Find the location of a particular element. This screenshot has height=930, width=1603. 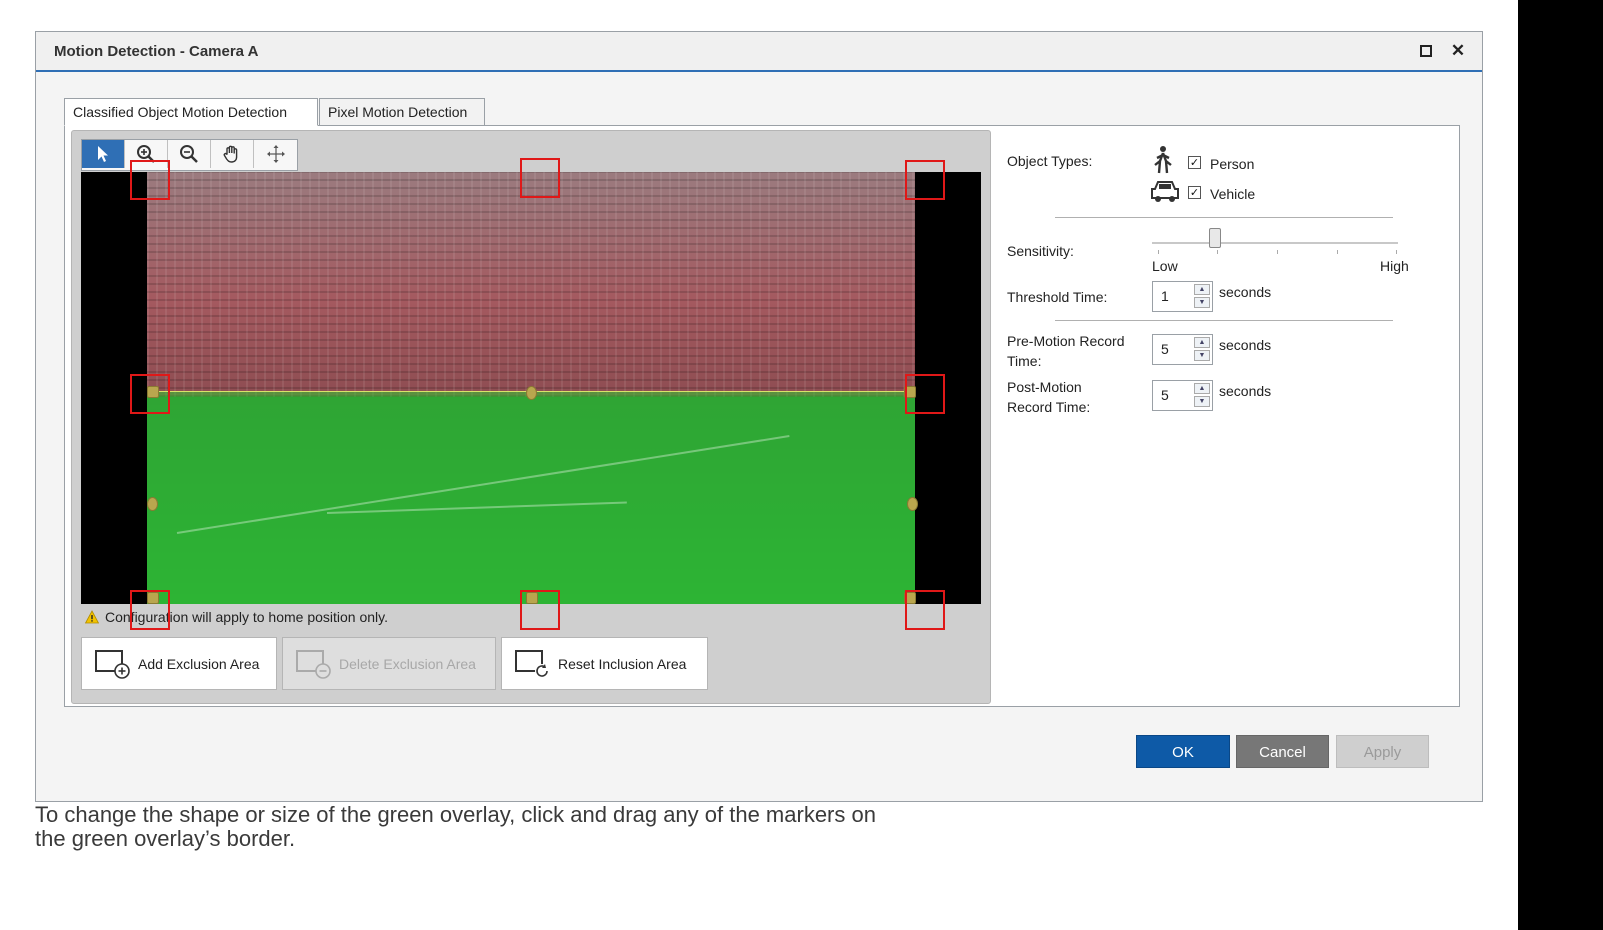

zoom-out-icon is located at coordinates (189, 154).